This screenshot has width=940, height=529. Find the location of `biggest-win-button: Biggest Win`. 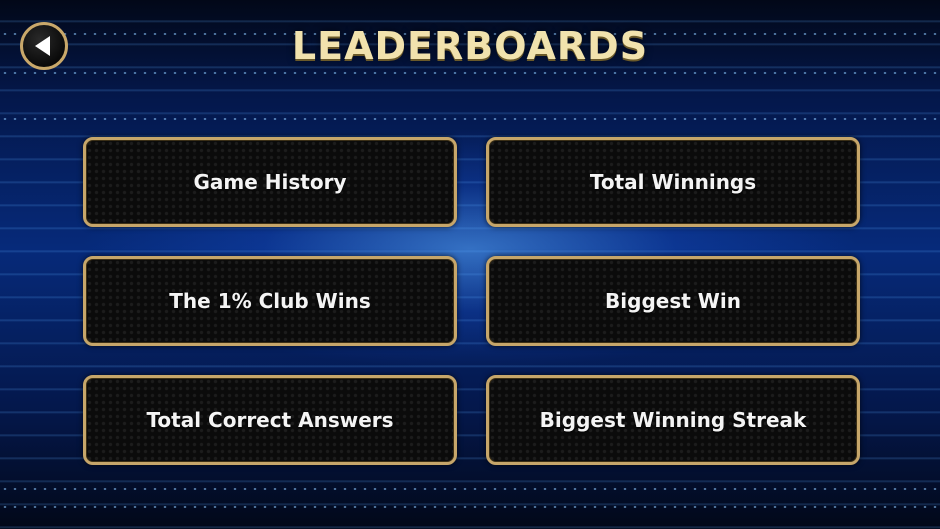

biggest-win-button: Biggest Win is located at coordinates (673, 301).